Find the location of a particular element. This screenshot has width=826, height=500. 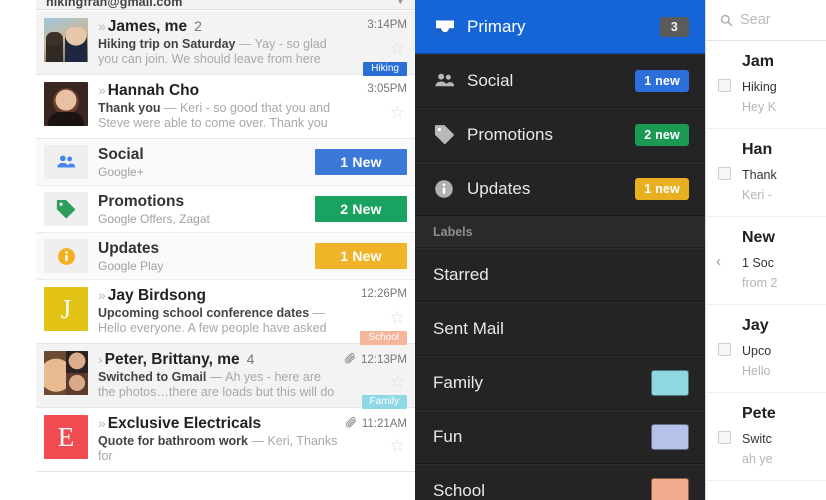

desktop-mail-row: Jay Upco Hello is located at coordinates (766, 349).